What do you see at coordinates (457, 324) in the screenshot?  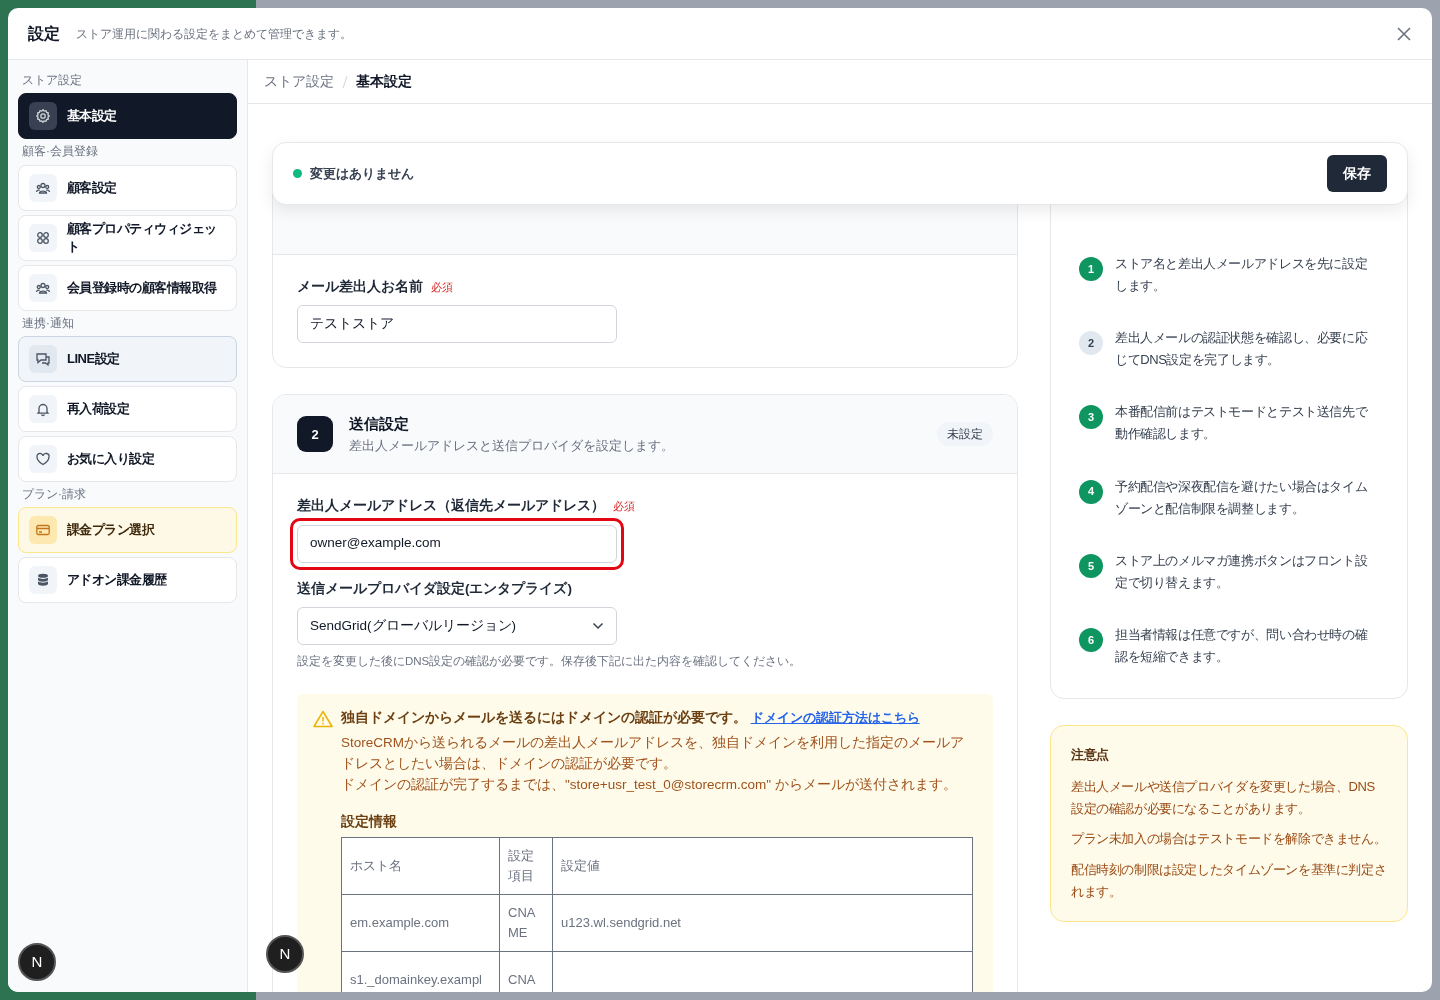 I see `store-name-field: テストストア` at bounding box center [457, 324].